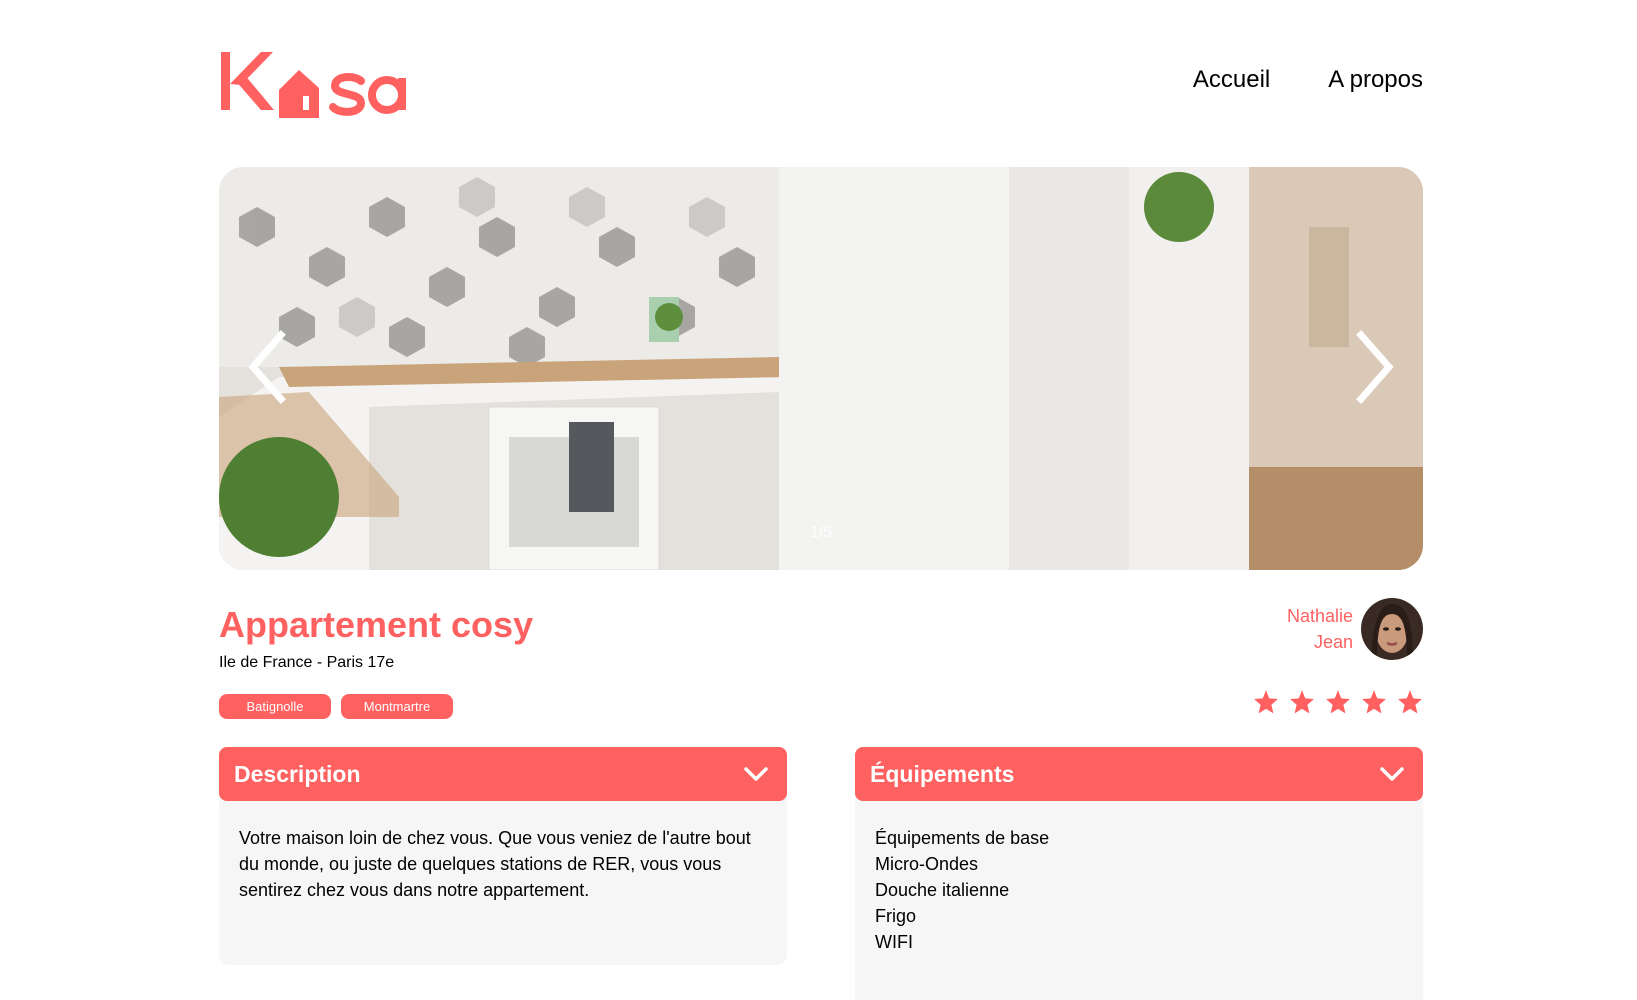 Image resolution: width=1637 pixels, height=1000 pixels. Describe the element at coordinates (894, 942) in the screenshot. I see `list-item: WIFI` at that location.